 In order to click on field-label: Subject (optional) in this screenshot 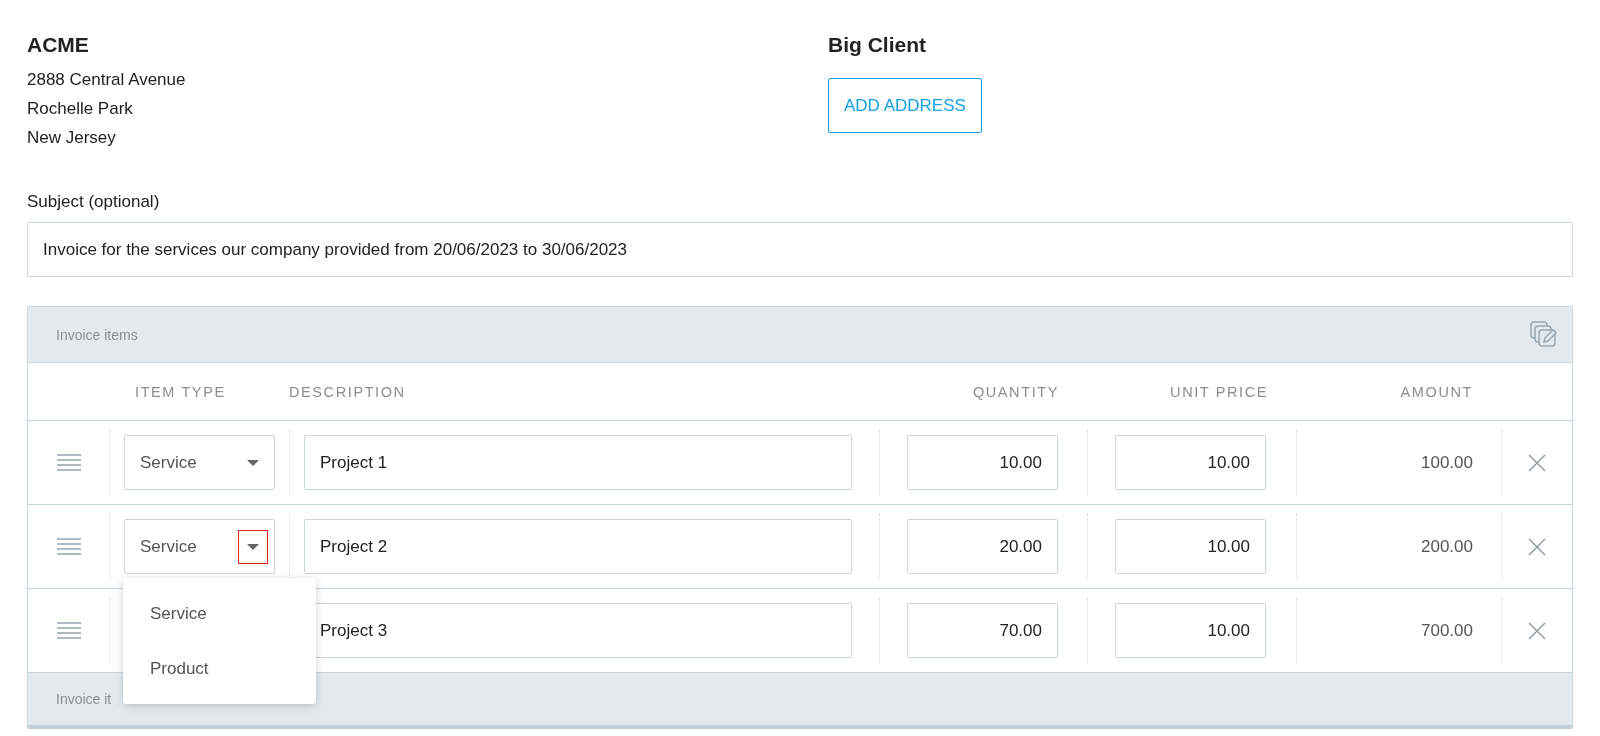, I will do `click(94, 202)`.